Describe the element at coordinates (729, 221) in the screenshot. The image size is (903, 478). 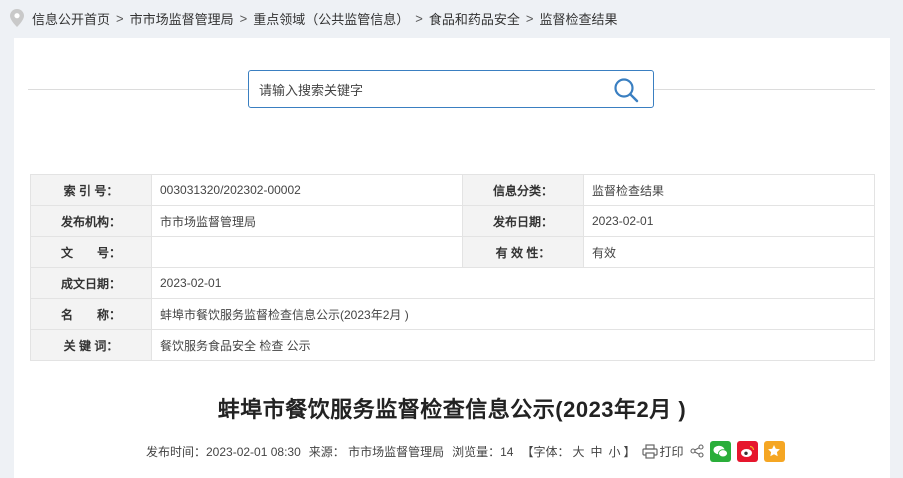
I see `publish-date-value: 2023-02-01` at that location.